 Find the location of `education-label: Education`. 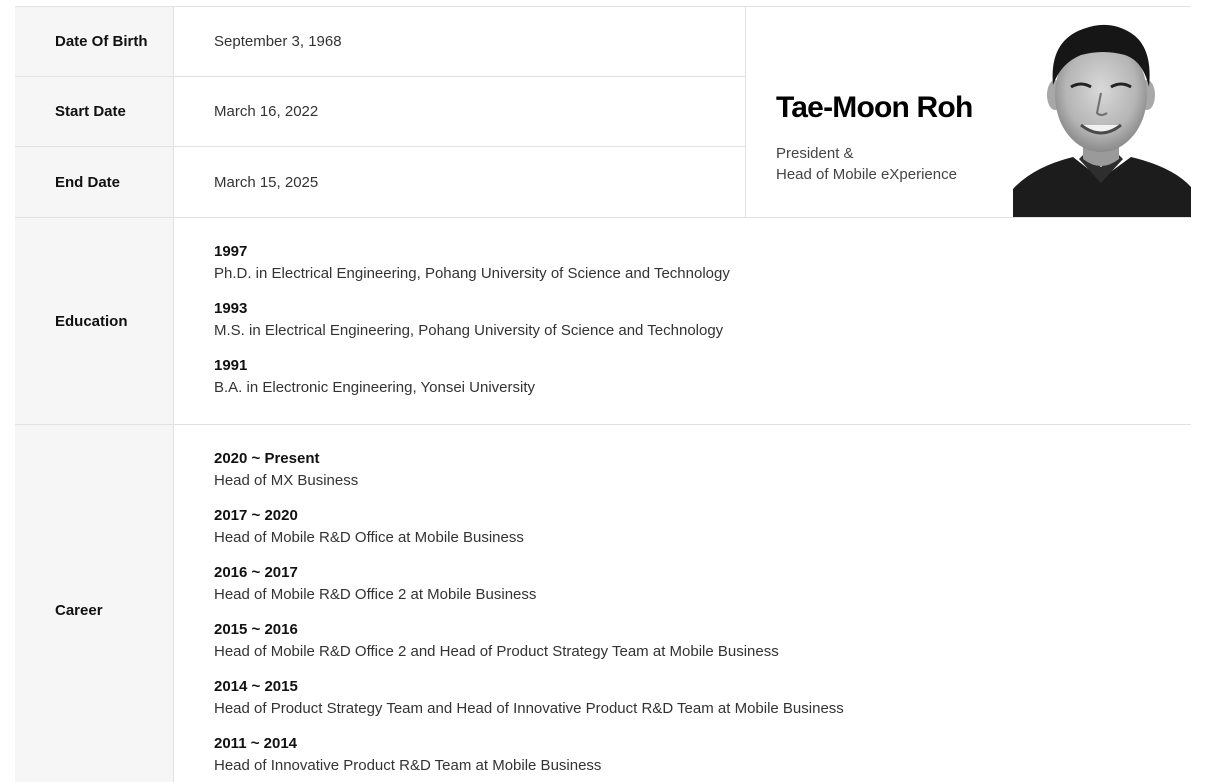

education-label: Education is located at coordinates (94, 321).